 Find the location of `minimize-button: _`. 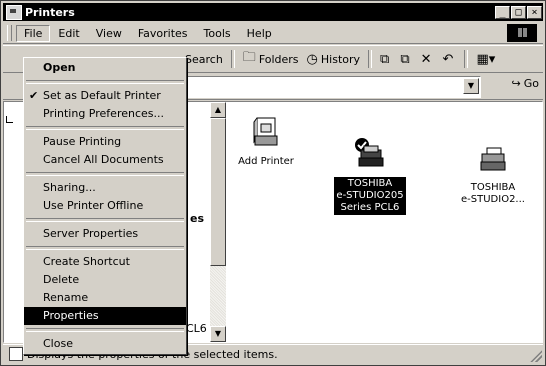

minimize-button: _ is located at coordinates (502, 12).